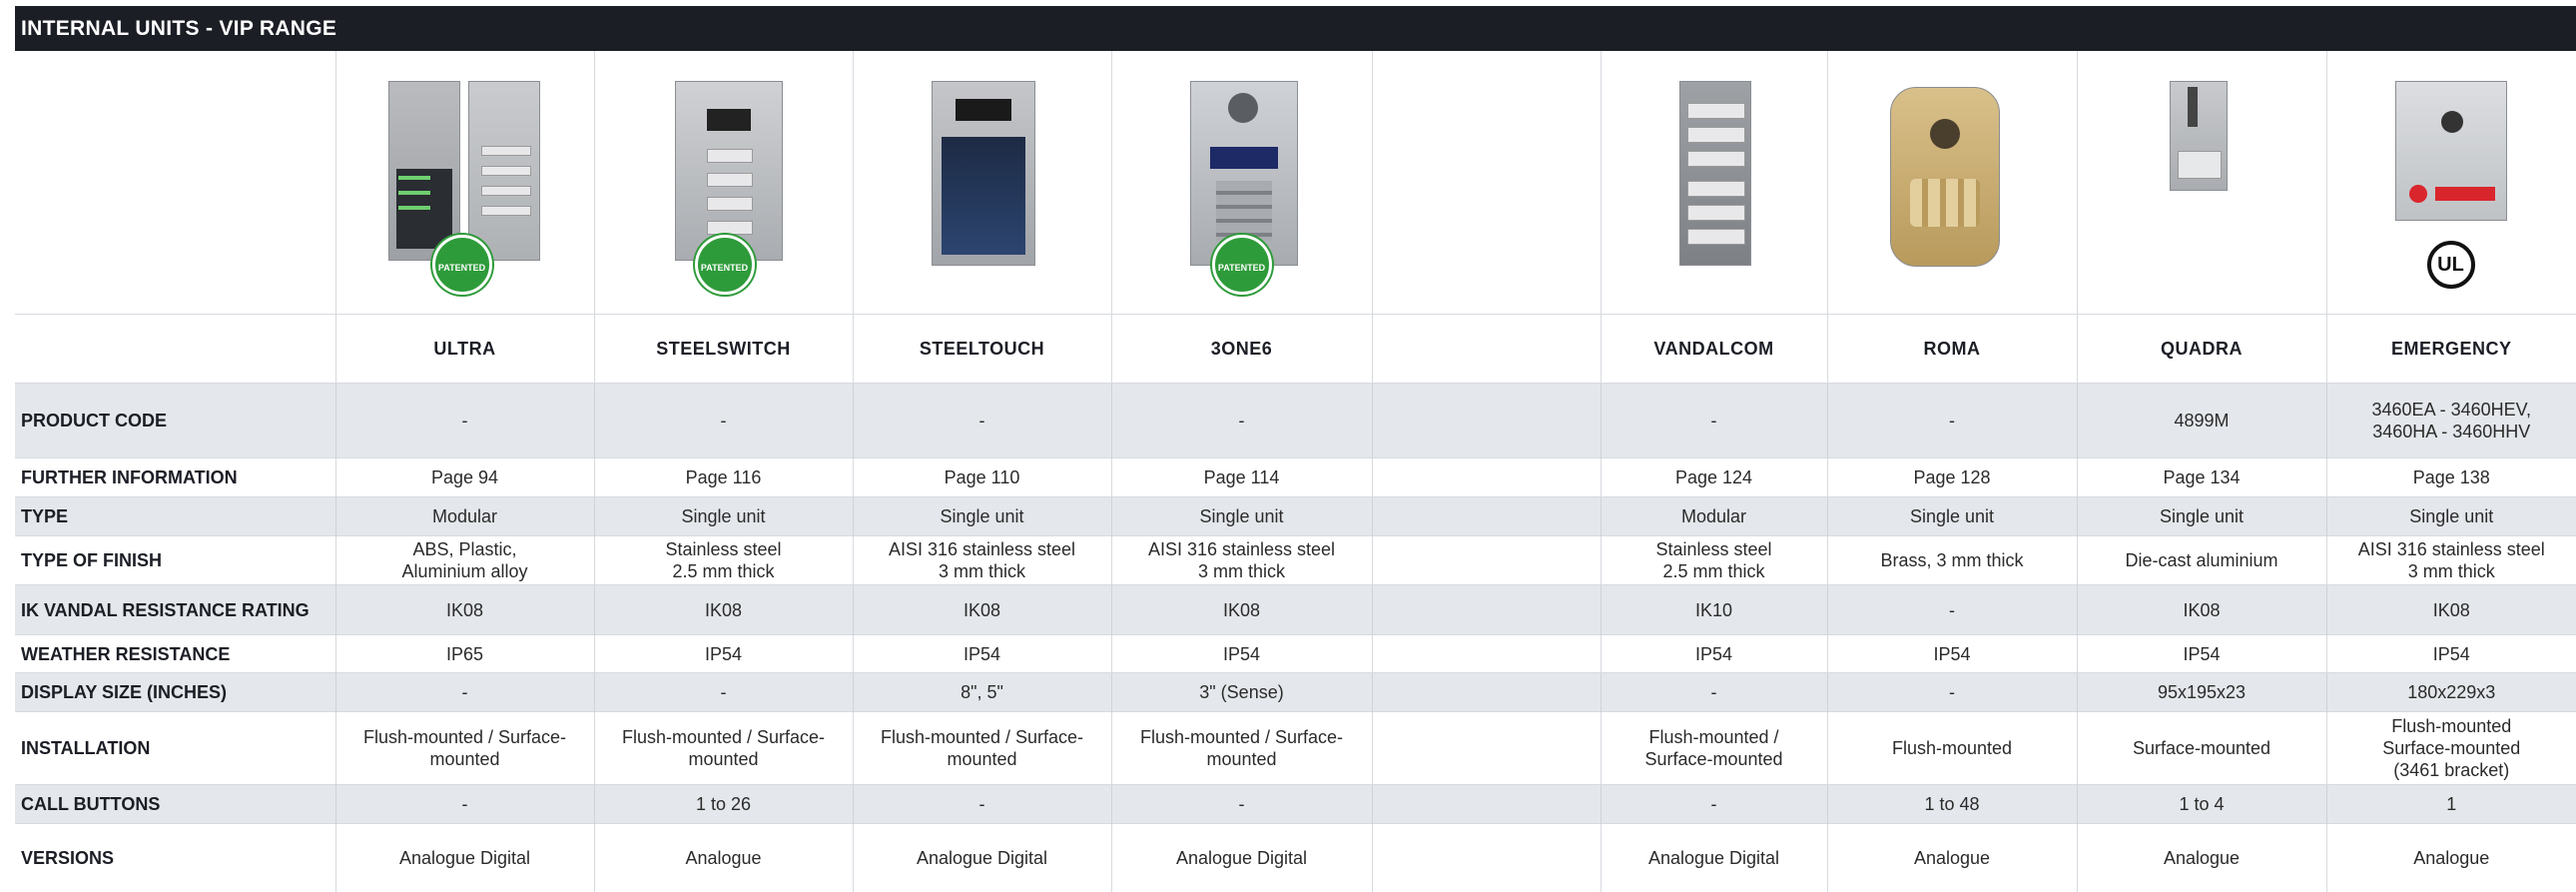 Image resolution: width=2576 pixels, height=892 pixels. Describe the element at coordinates (1952, 183) in the screenshot. I see `product-image-roma` at that location.